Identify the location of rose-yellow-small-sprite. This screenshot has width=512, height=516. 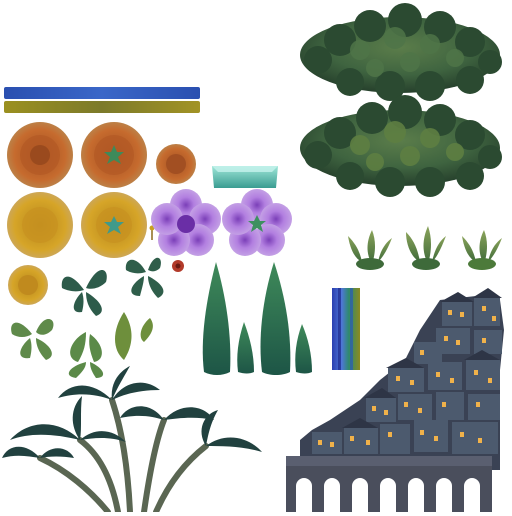
(28, 285).